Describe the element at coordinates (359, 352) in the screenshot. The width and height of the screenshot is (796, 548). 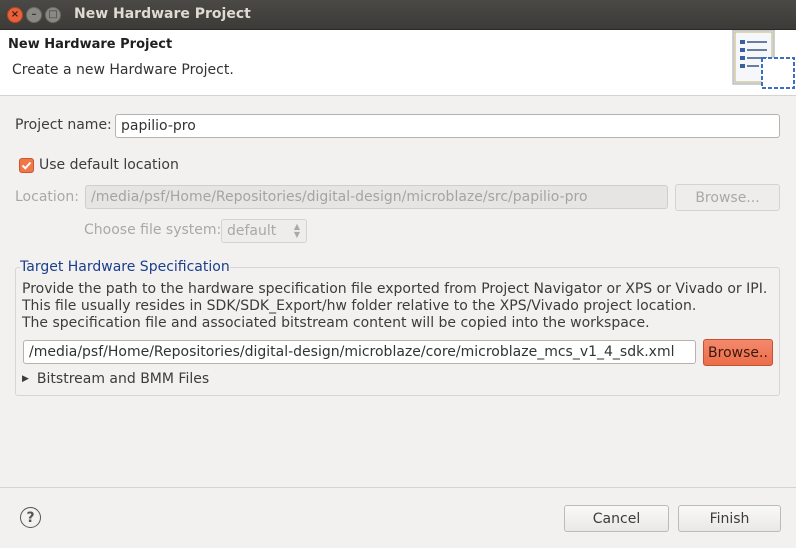
I see `spec-path-input` at that location.